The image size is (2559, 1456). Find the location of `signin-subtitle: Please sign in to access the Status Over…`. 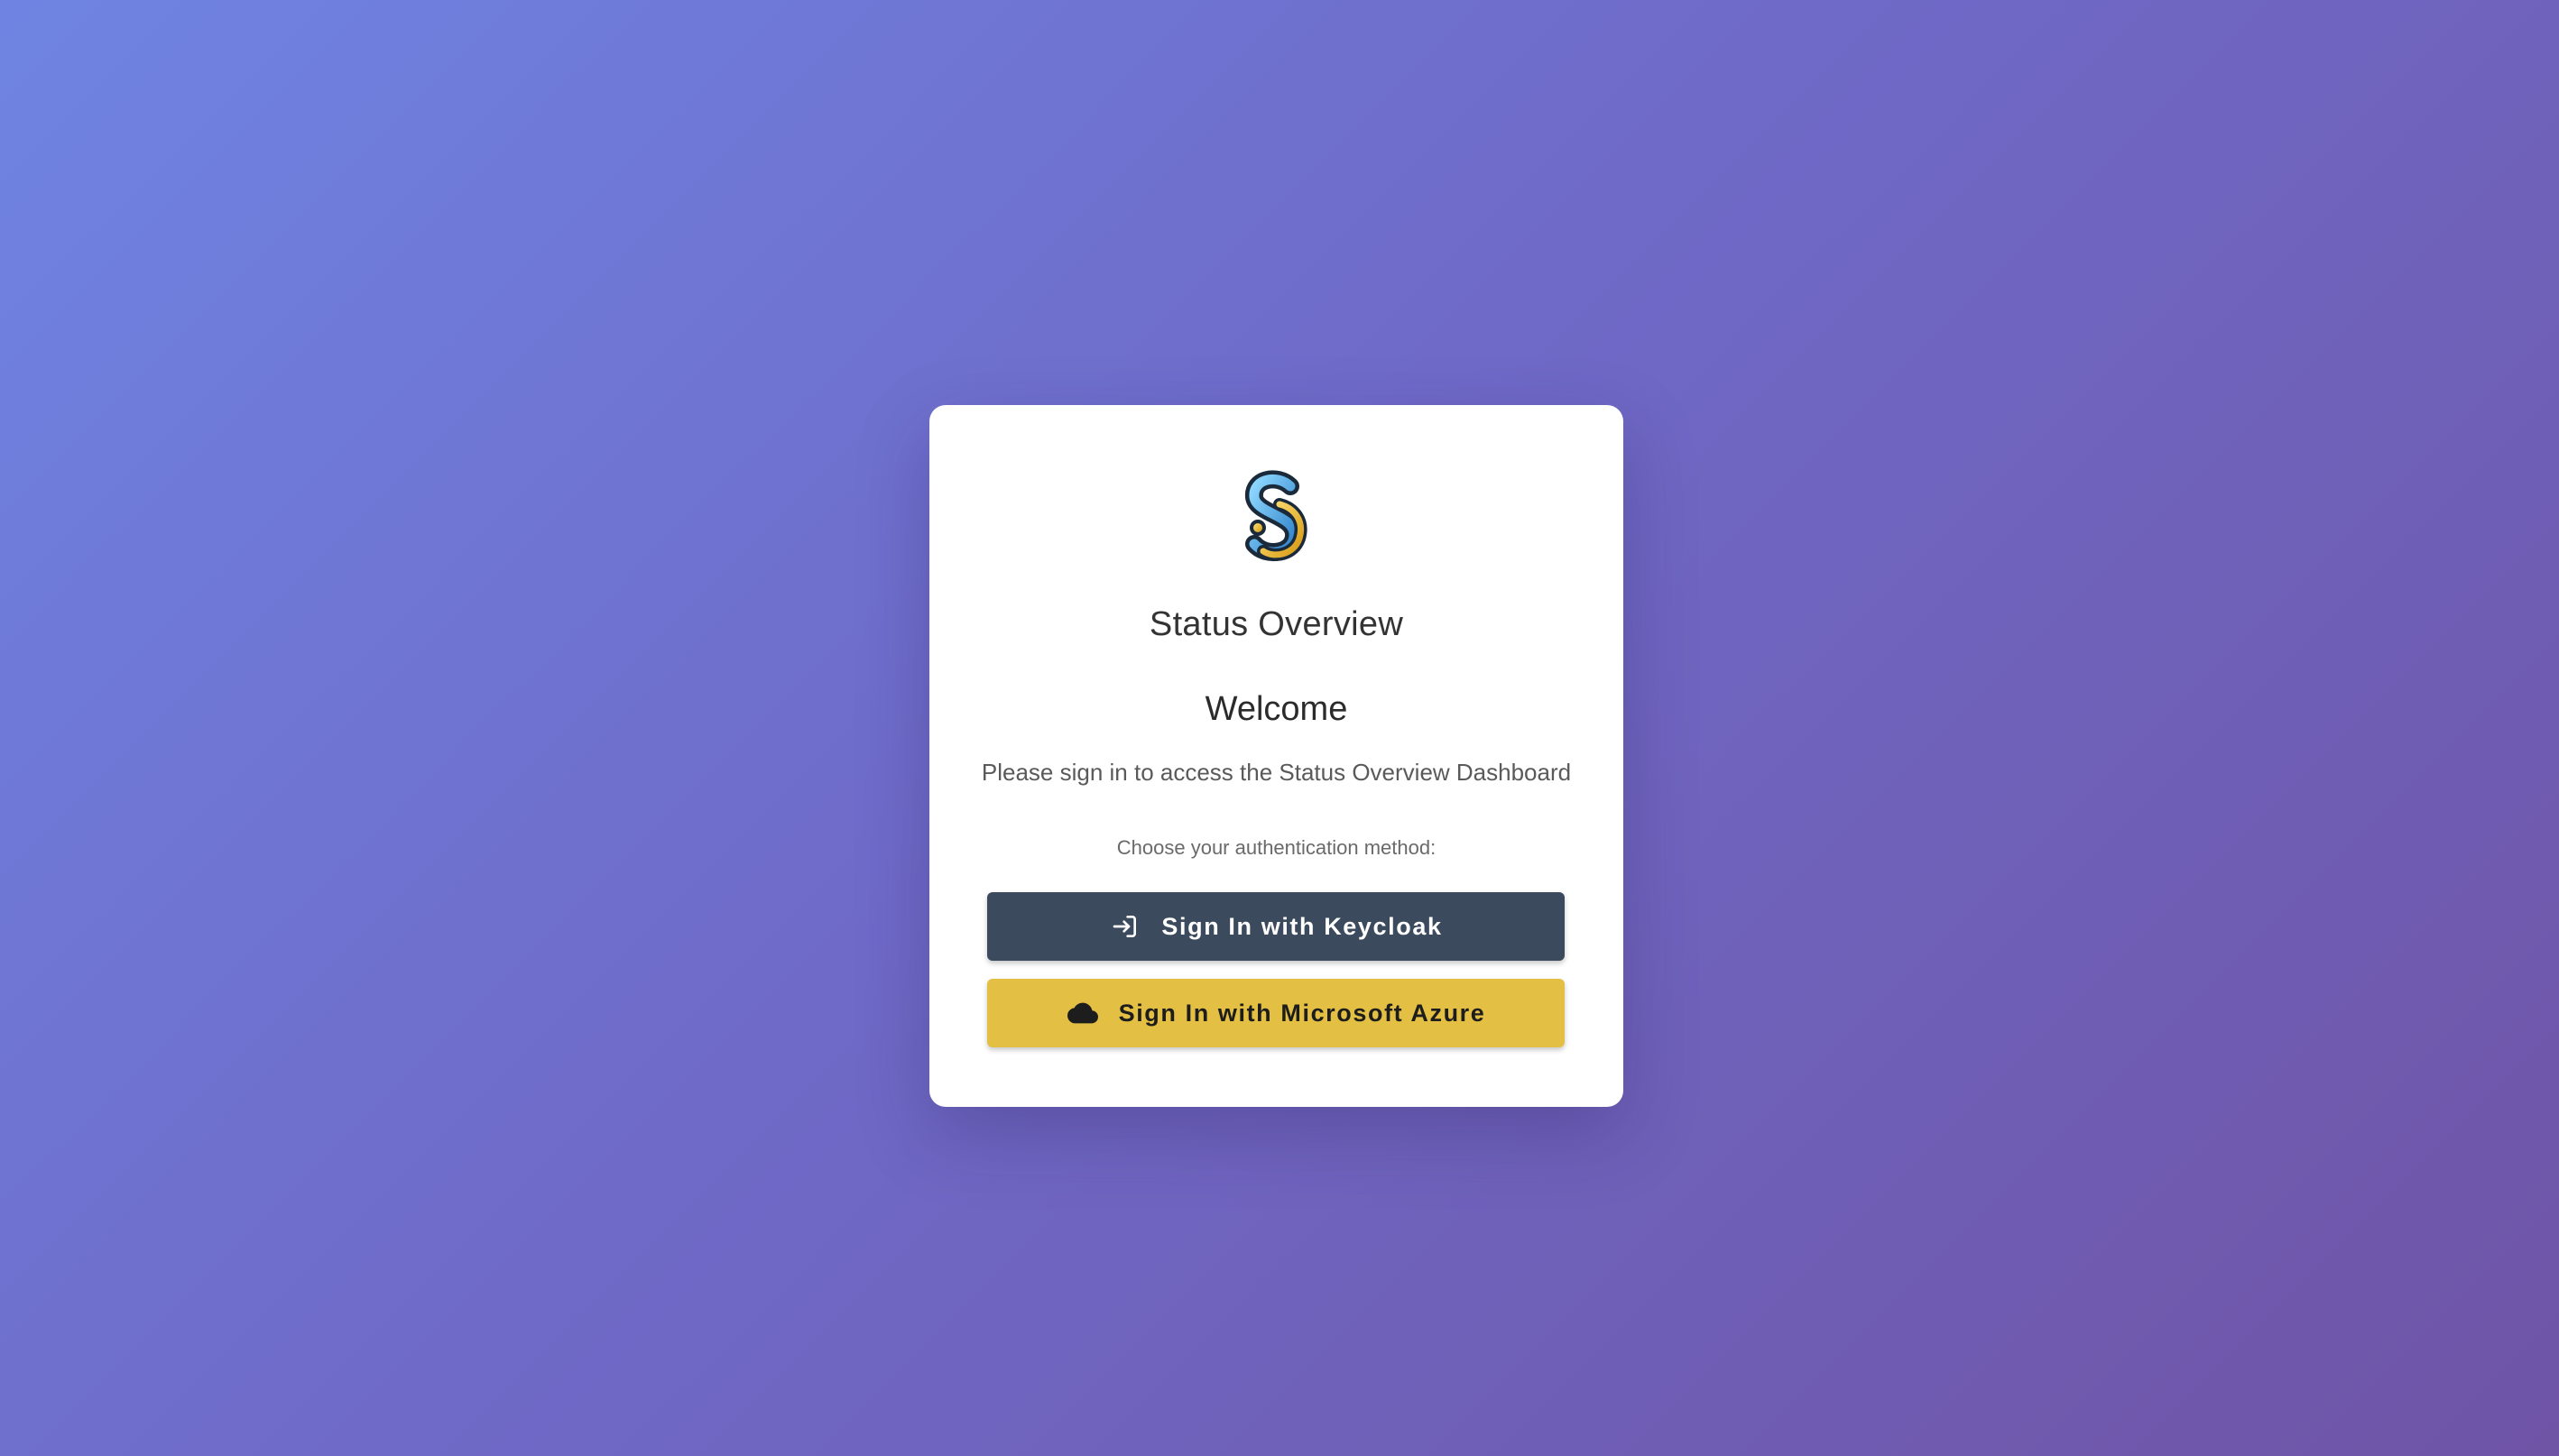

signin-subtitle: Please sign in to access the Status Over… is located at coordinates (1276, 773).